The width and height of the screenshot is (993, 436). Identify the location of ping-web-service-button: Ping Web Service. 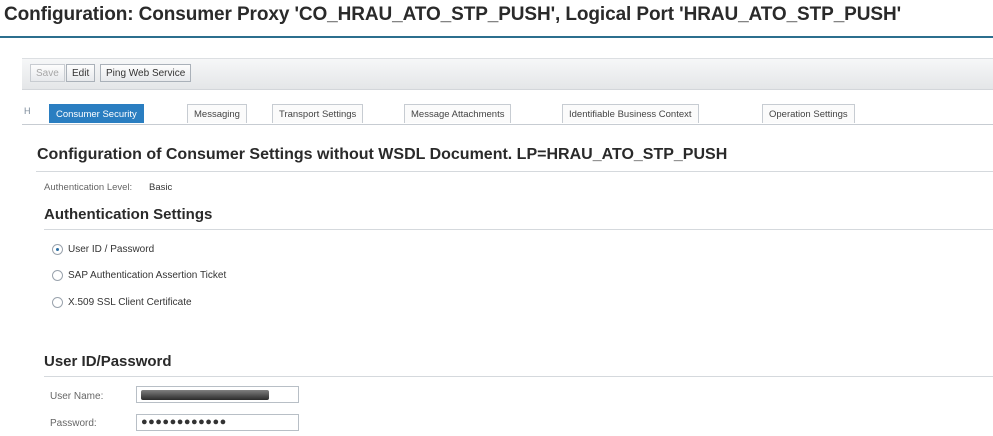
(146, 73).